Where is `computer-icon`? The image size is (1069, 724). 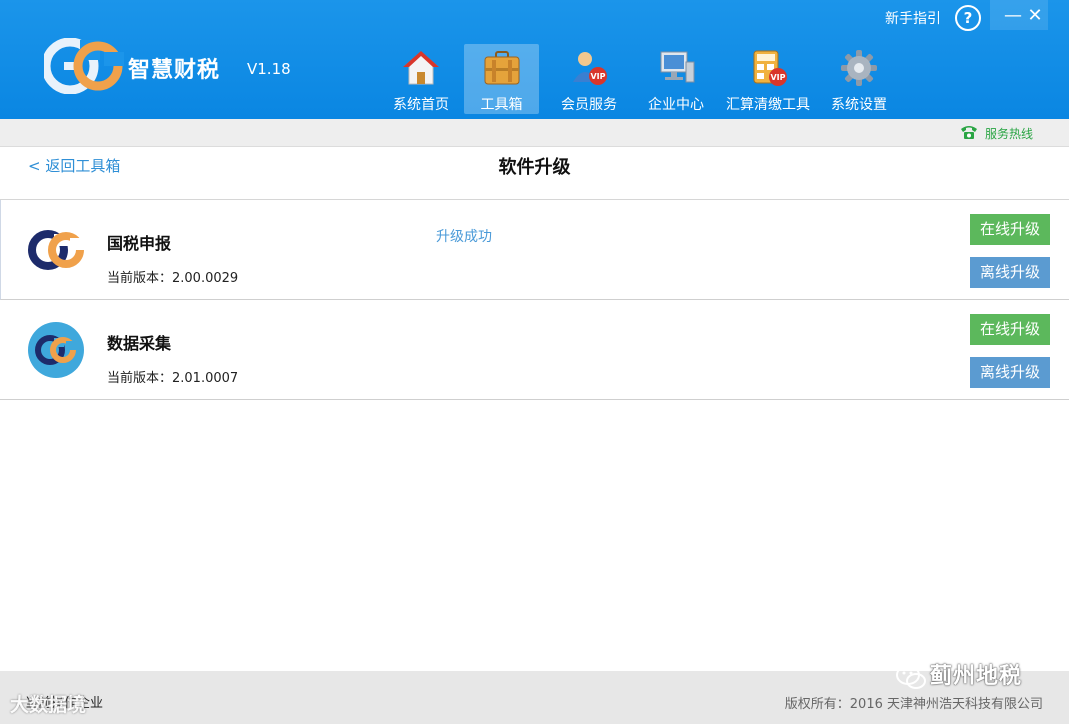
computer-icon is located at coordinates (677, 67).